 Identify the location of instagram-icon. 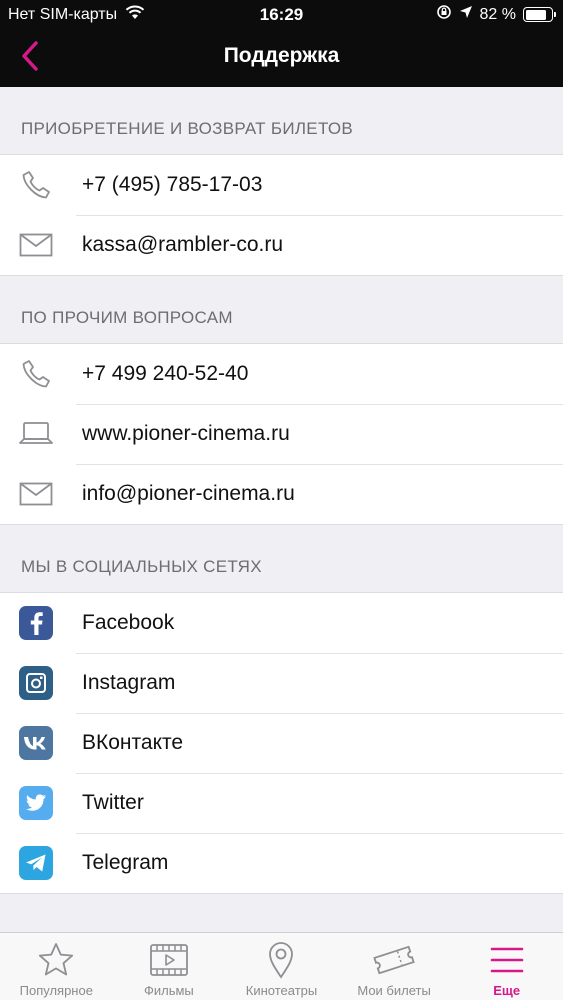
(38, 683).